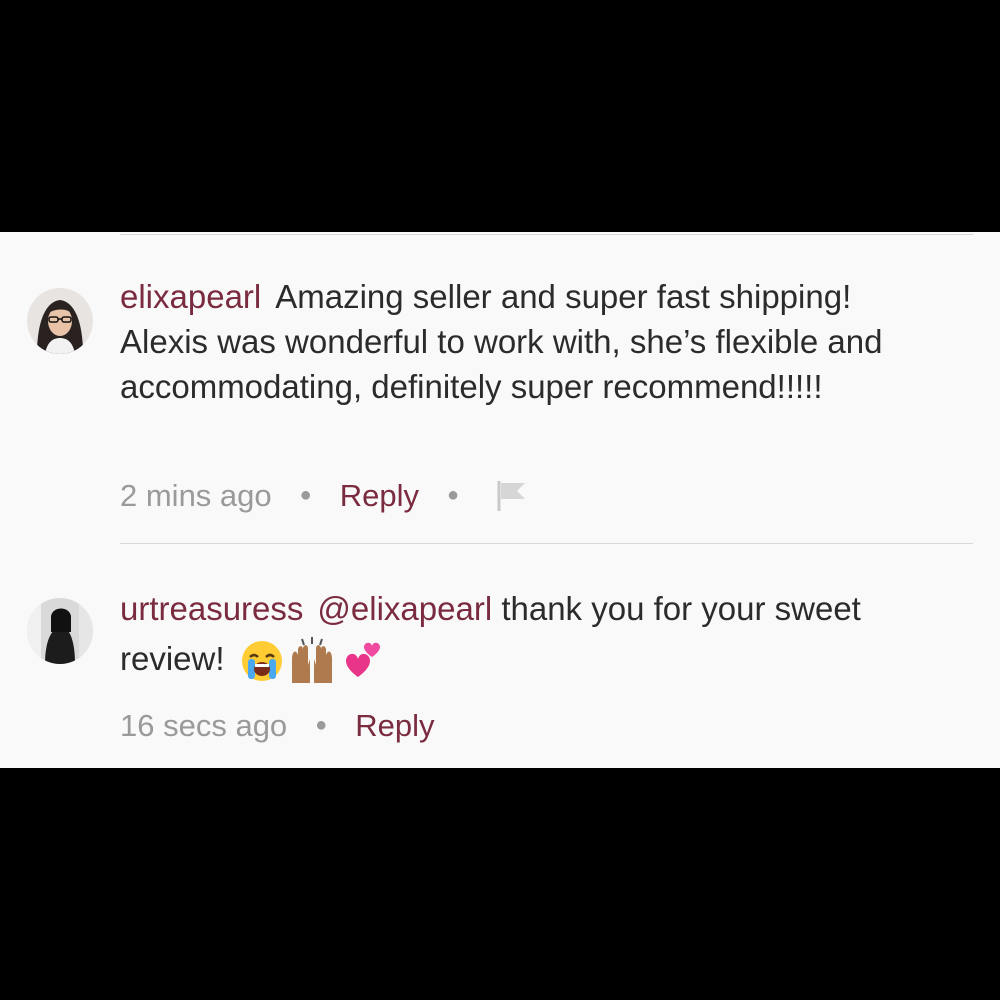 The height and width of the screenshot is (1000, 1000). I want to click on comment-timestamp: 2 mins ago, so click(196, 495).